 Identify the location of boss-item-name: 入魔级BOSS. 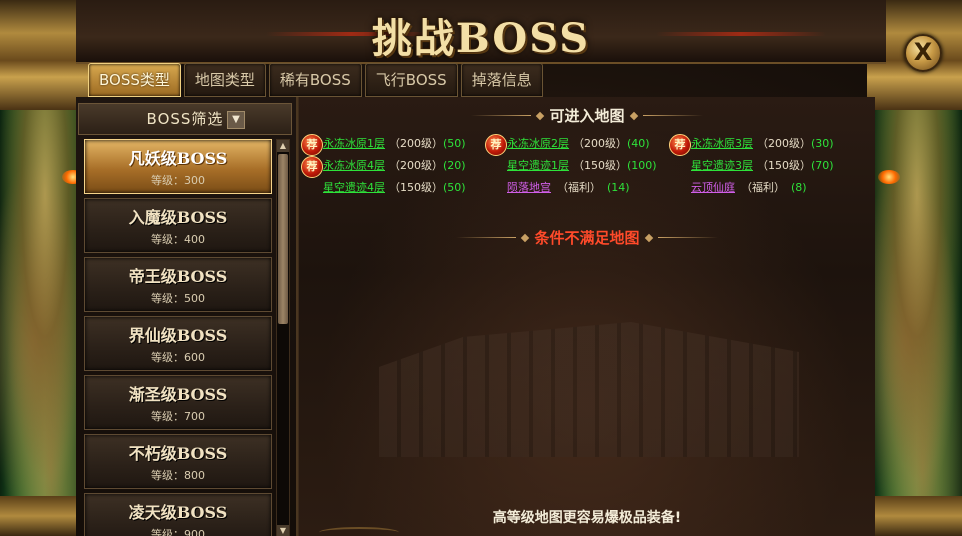
(178, 217).